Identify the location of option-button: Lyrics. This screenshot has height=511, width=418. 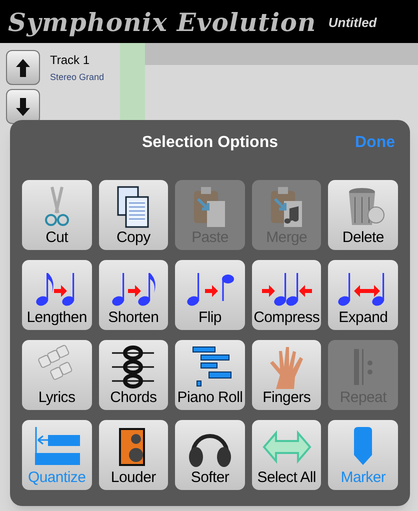
(57, 375).